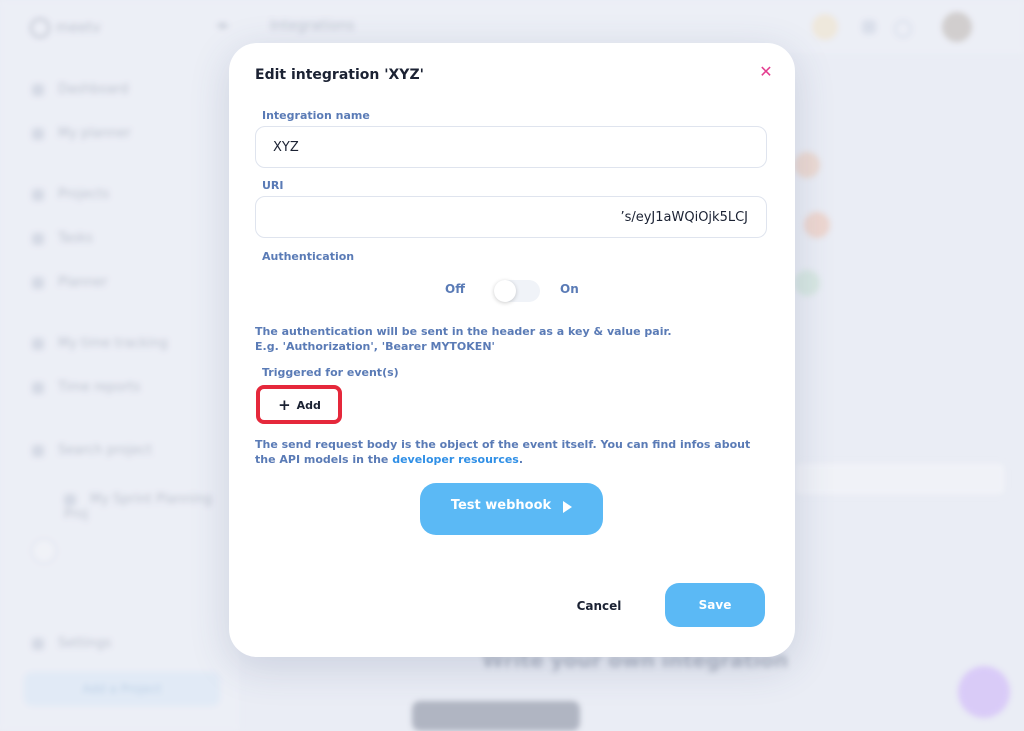 The width and height of the screenshot is (1024, 731). Describe the element at coordinates (339, 75) in the screenshot. I see `modal-title: Edit integration 'XYZ'` at that location.